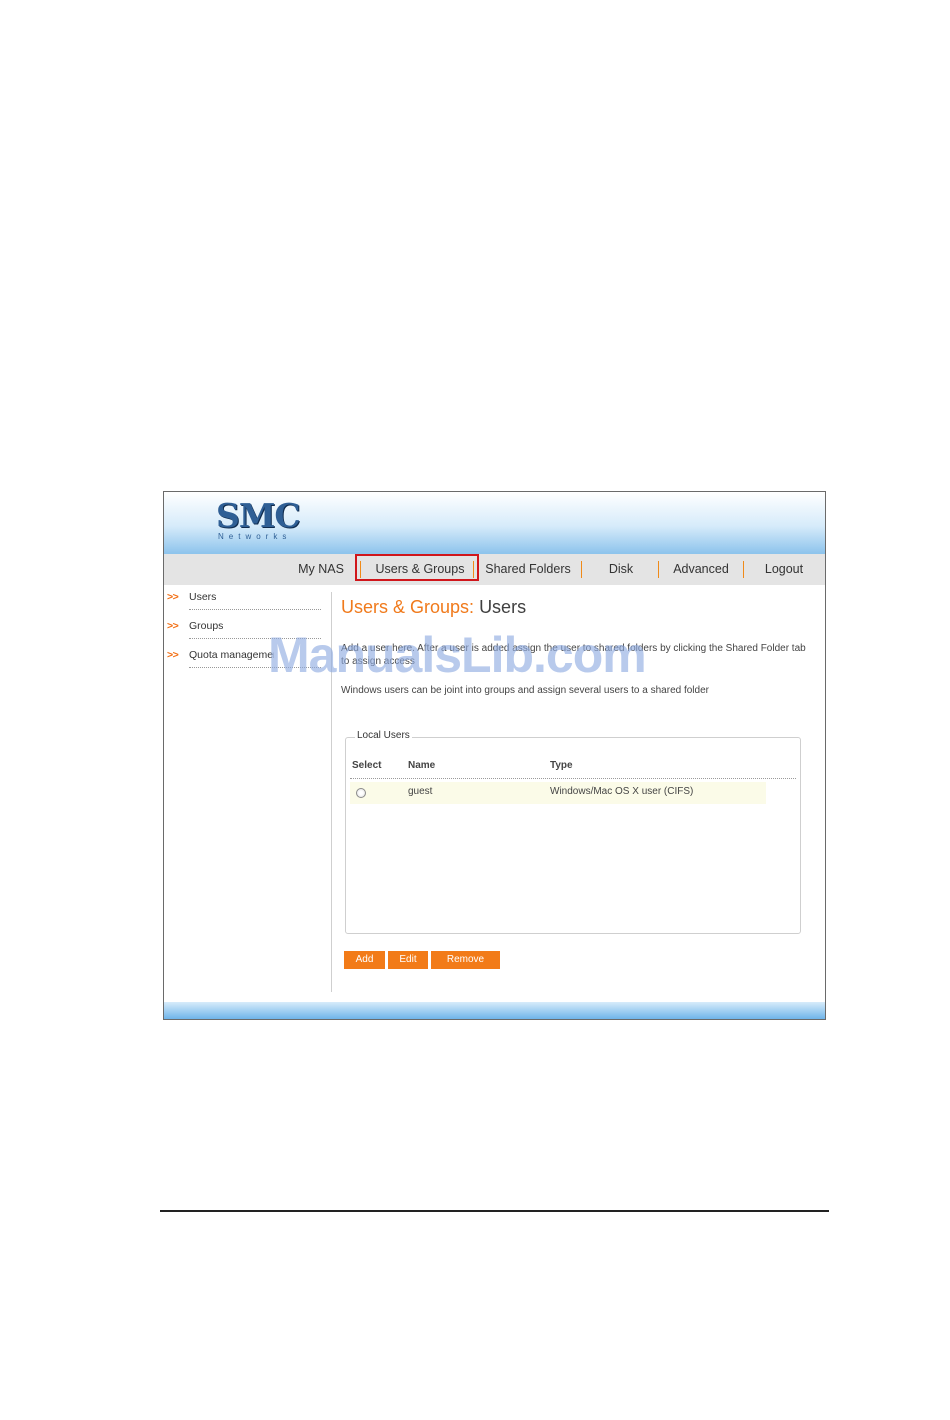 This screenshot has height=1420, width=950. Describe the element at coordinates (255, 609) in the screenshot. I see `divider` at that location.